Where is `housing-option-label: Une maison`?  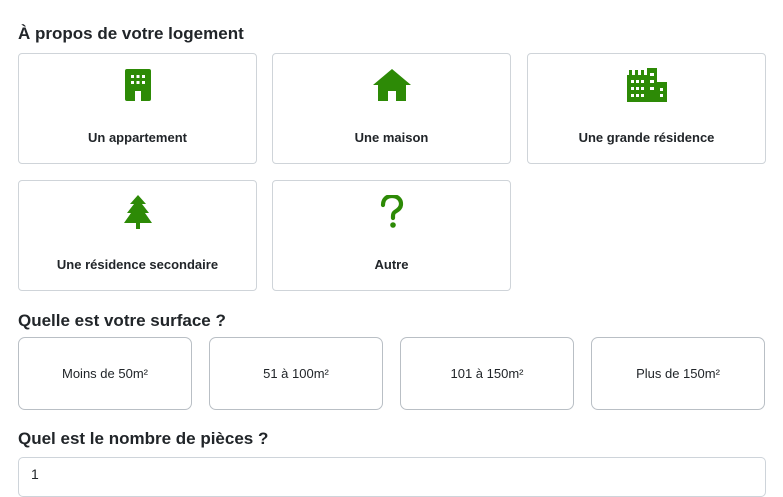
housing-option-label: Une maison is located at coordinates (391, 137).